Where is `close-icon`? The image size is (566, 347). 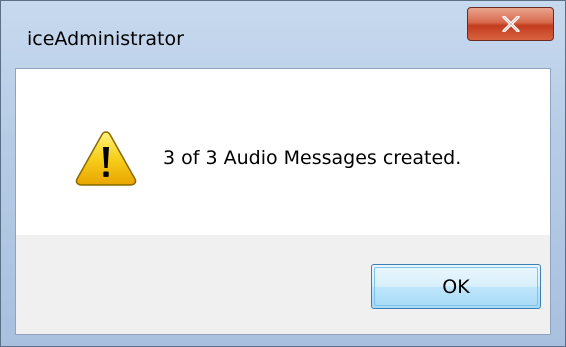 close-icon is located at coordinates (511, 24).